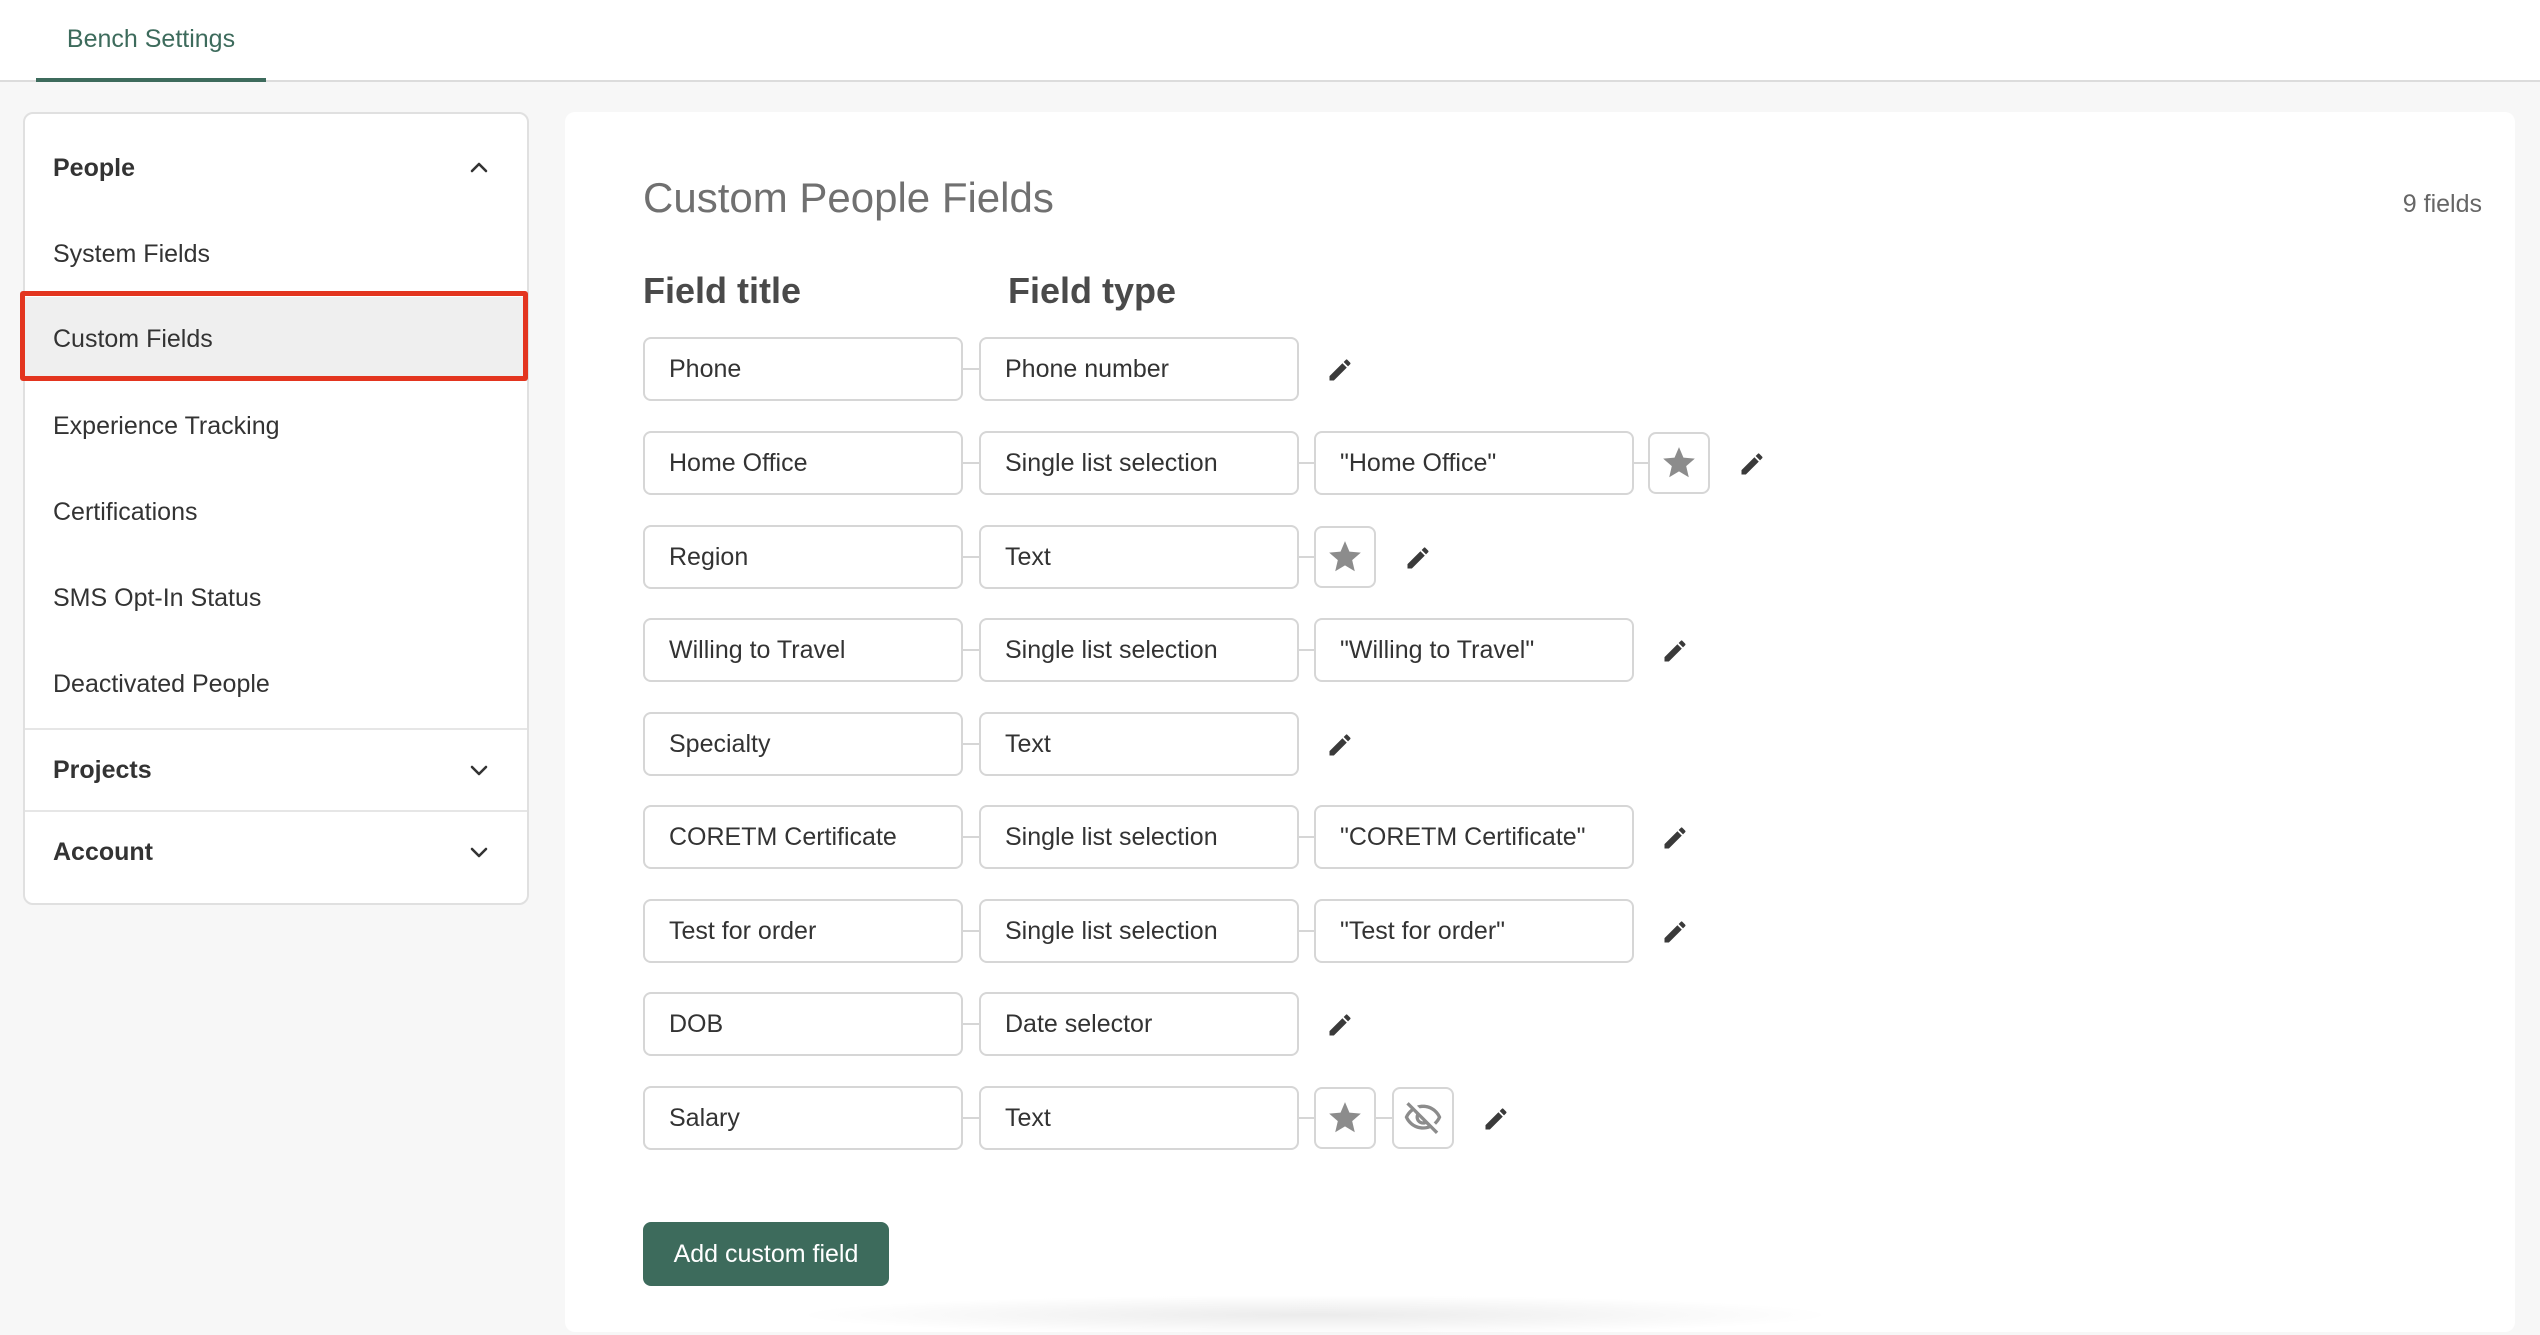 The width and height of the screenshot is (2540, 1335). What do you see at coordinates (161, 683) in the screenshot?
I see `sidebar-item-label: Deactivated People` at bounding box center [161, 683].